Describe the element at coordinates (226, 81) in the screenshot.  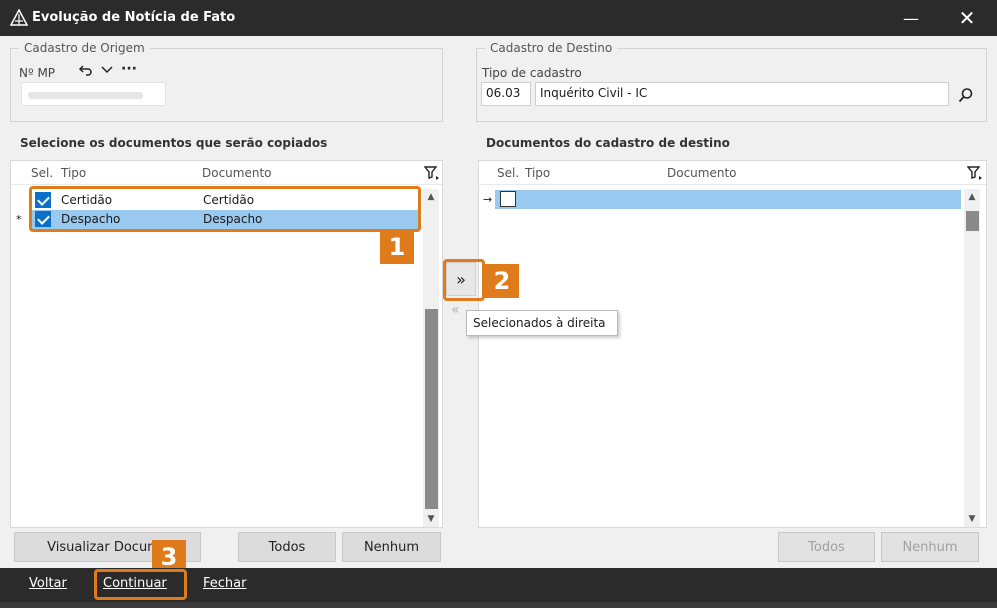
I see `origin-groupbox: Cadastro de Origem Nº MP ···` at that location.